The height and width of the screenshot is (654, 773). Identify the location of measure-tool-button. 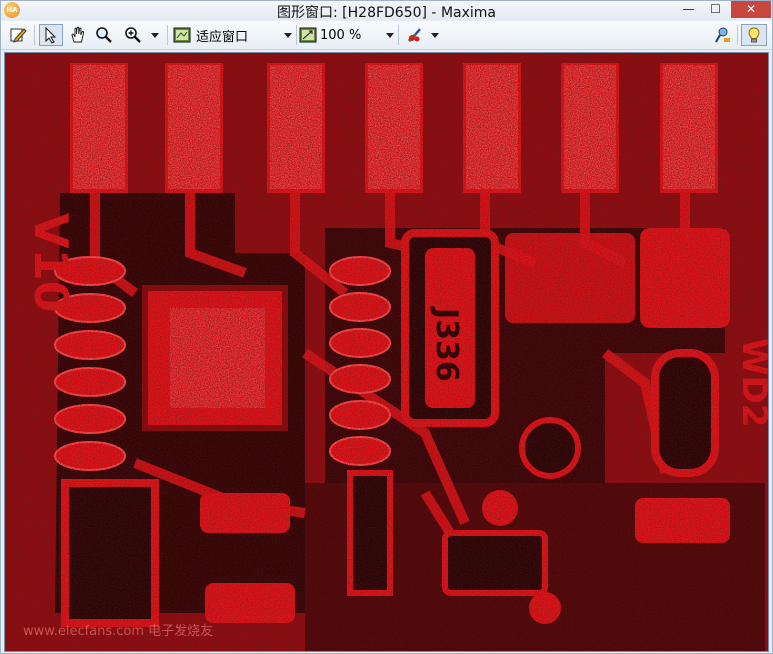
(722, 35).